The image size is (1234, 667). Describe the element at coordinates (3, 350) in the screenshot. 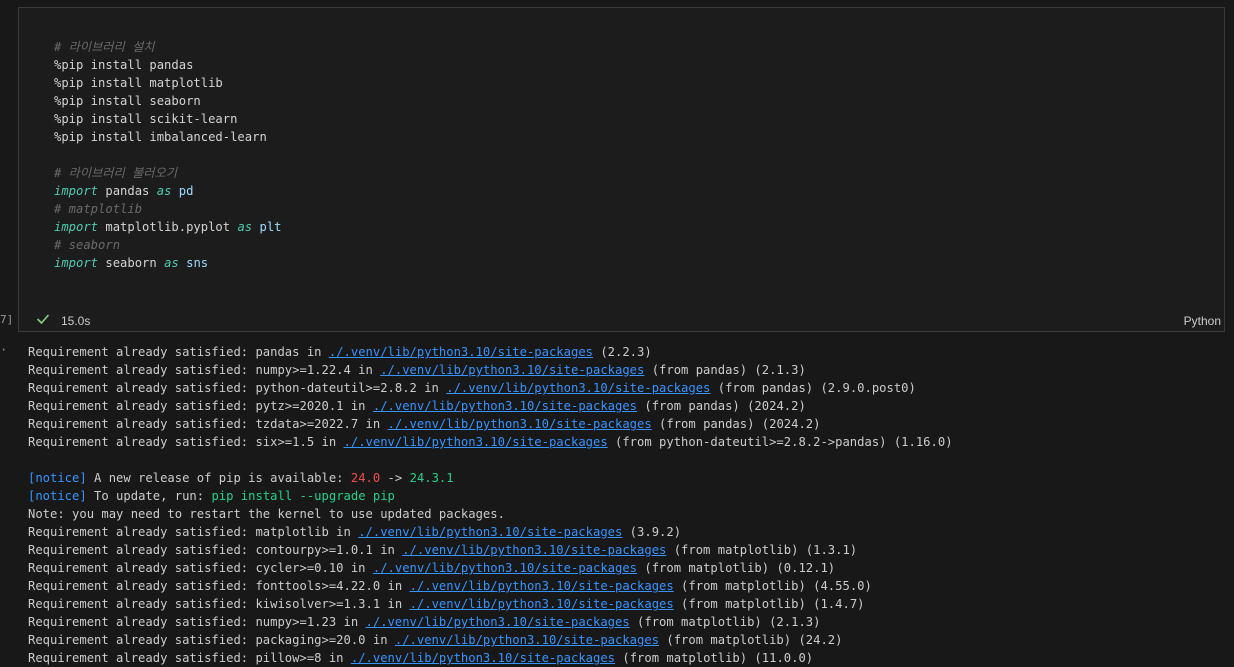

I see `output-marker: ·` at that location.